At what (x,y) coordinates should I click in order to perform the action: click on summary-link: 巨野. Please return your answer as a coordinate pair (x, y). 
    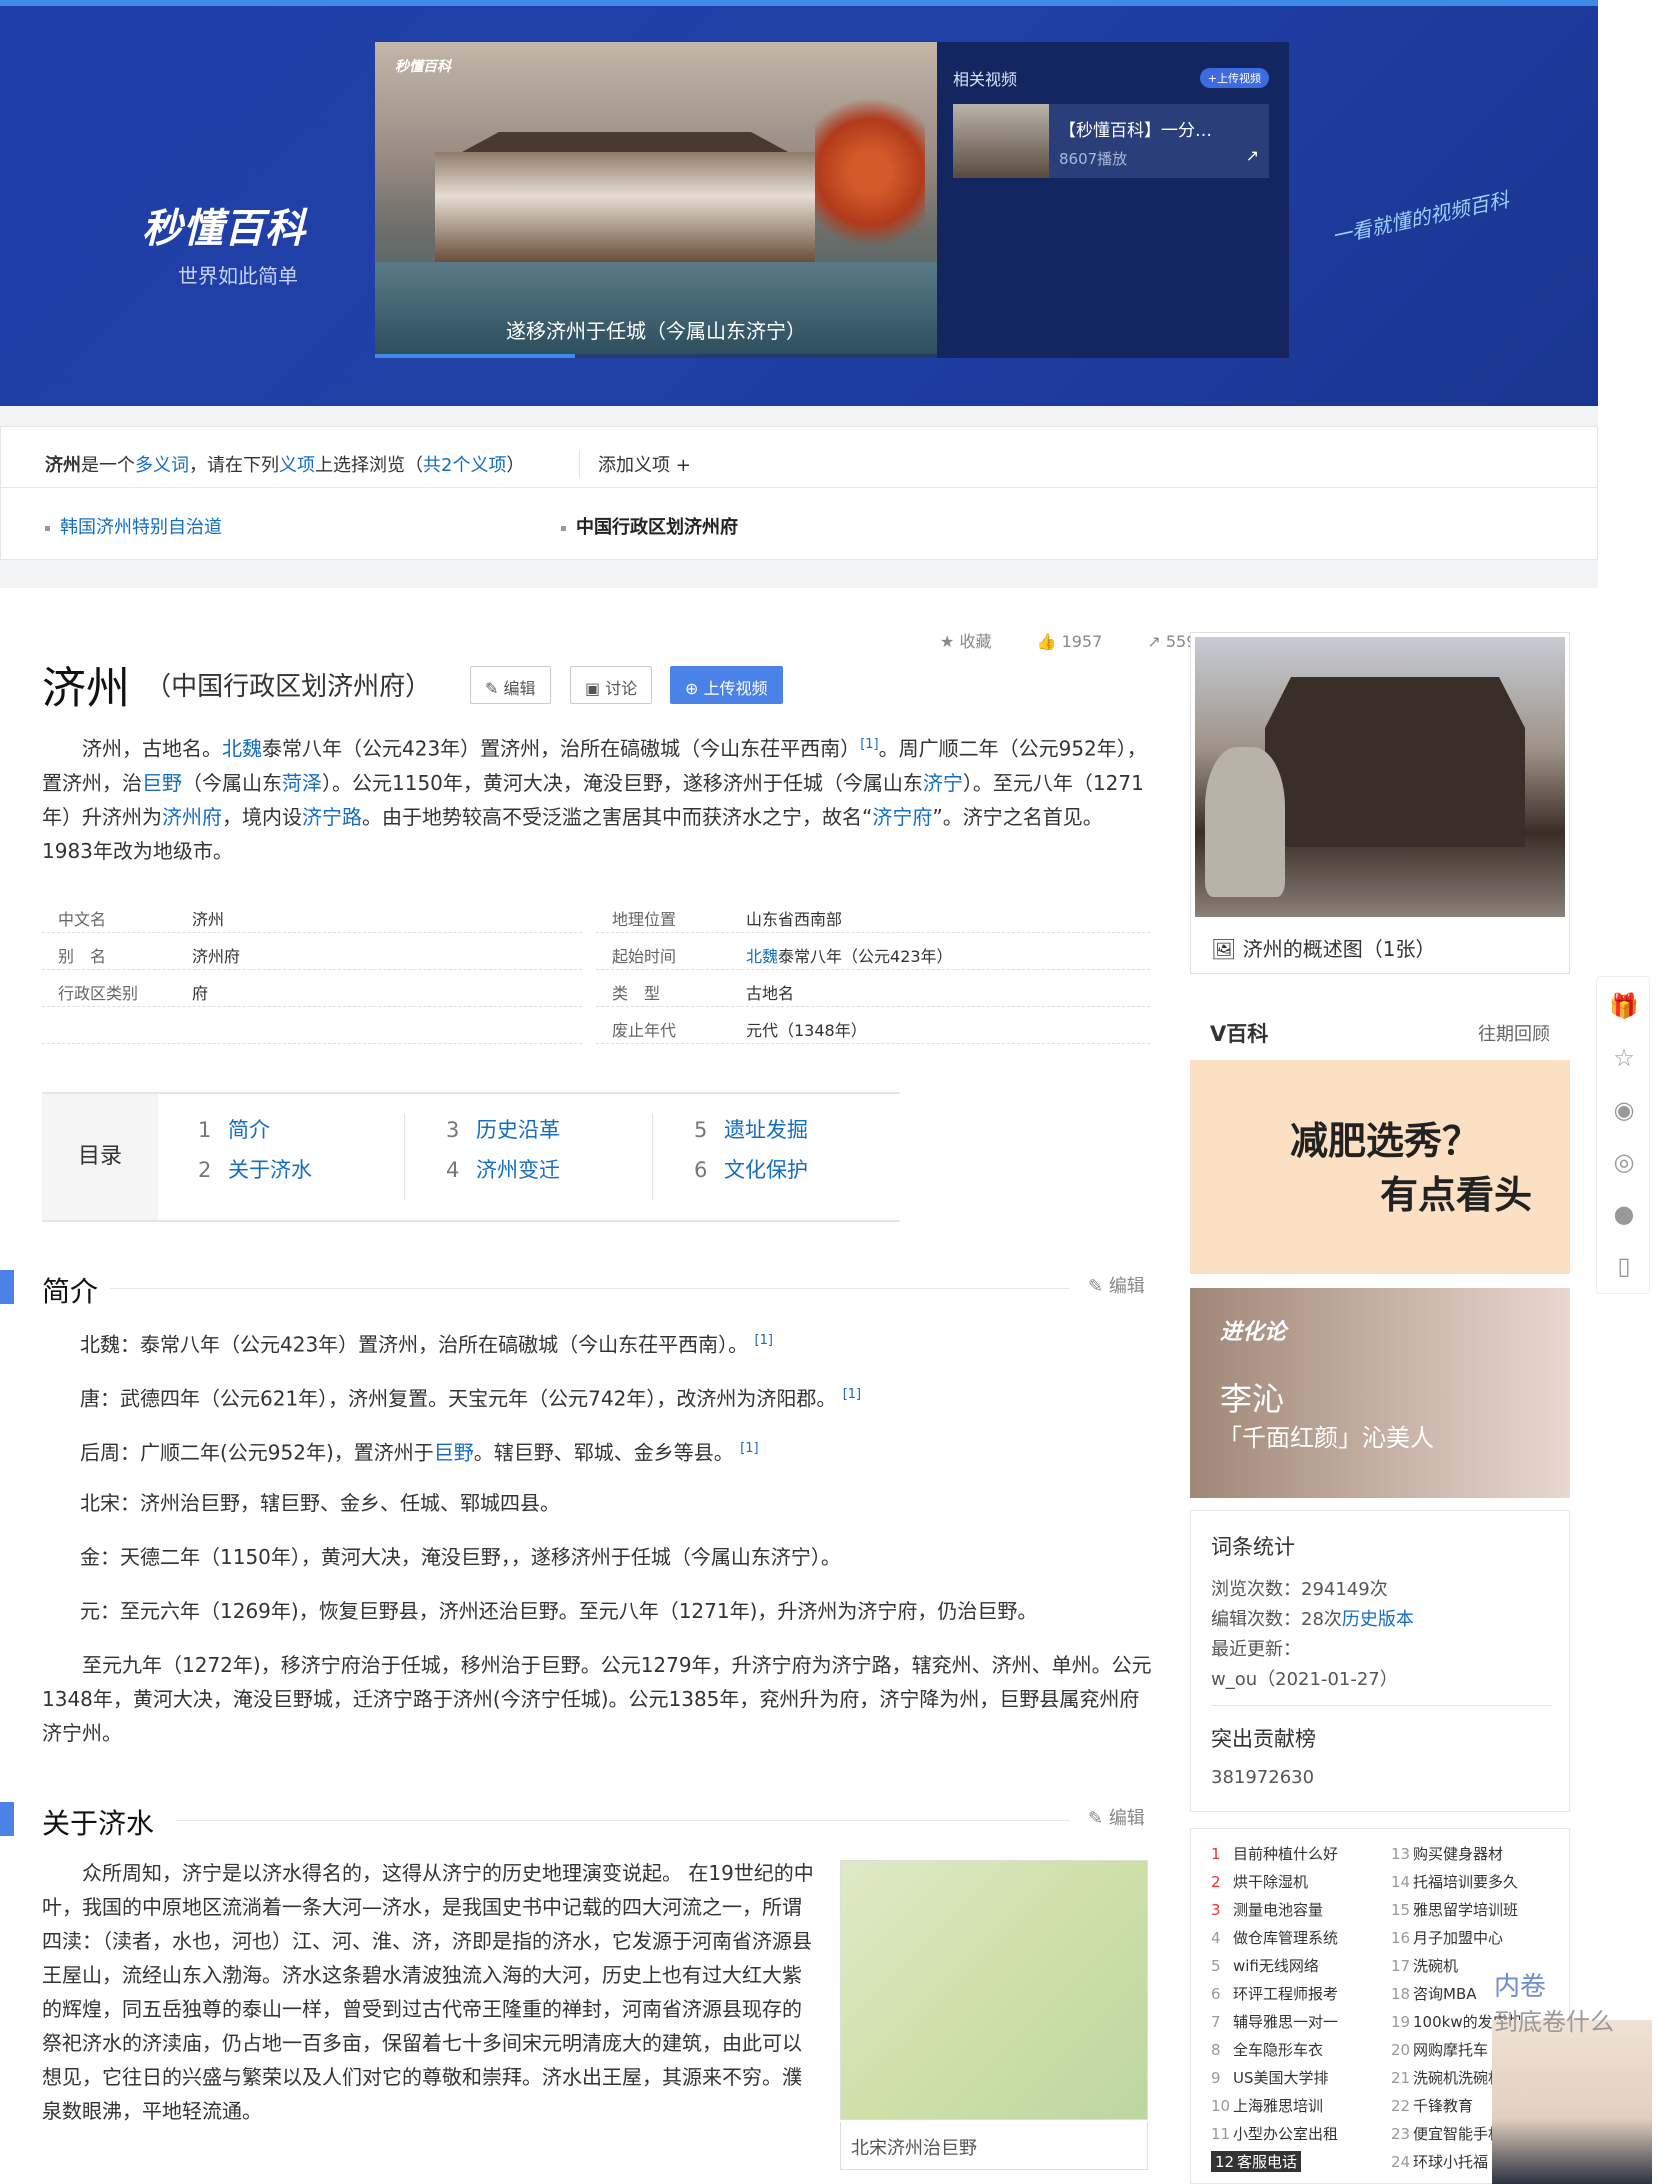
    Looking at the image, I should click on (162, 783).